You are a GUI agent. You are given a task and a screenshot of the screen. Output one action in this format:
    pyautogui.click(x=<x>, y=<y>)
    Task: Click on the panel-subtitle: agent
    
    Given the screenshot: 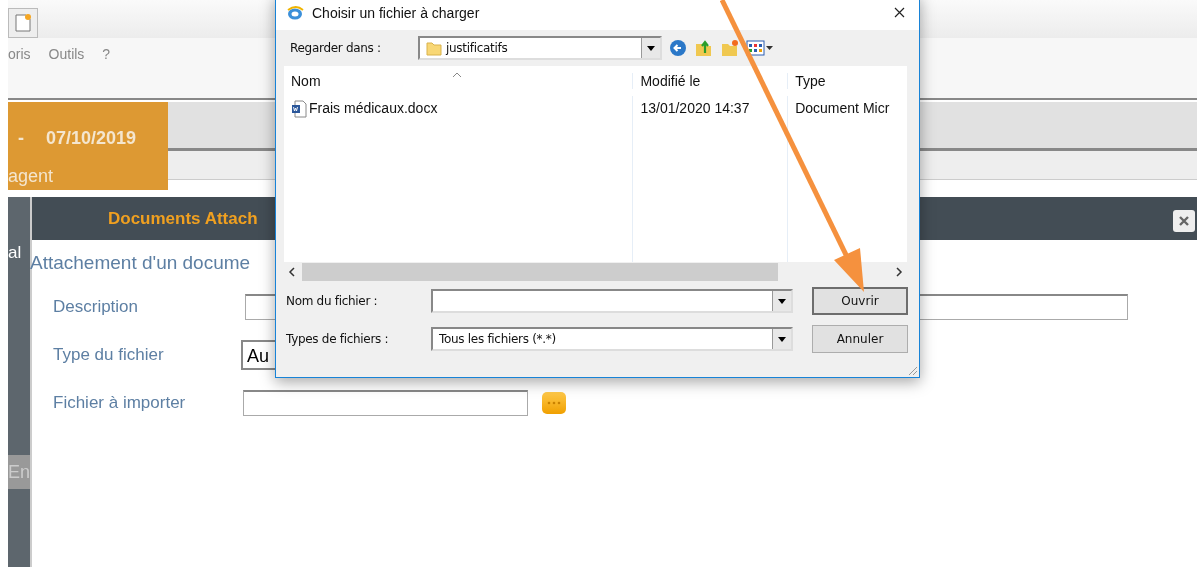 What is the action you would take?
    pyautogui.click(x=31, y=176)
    